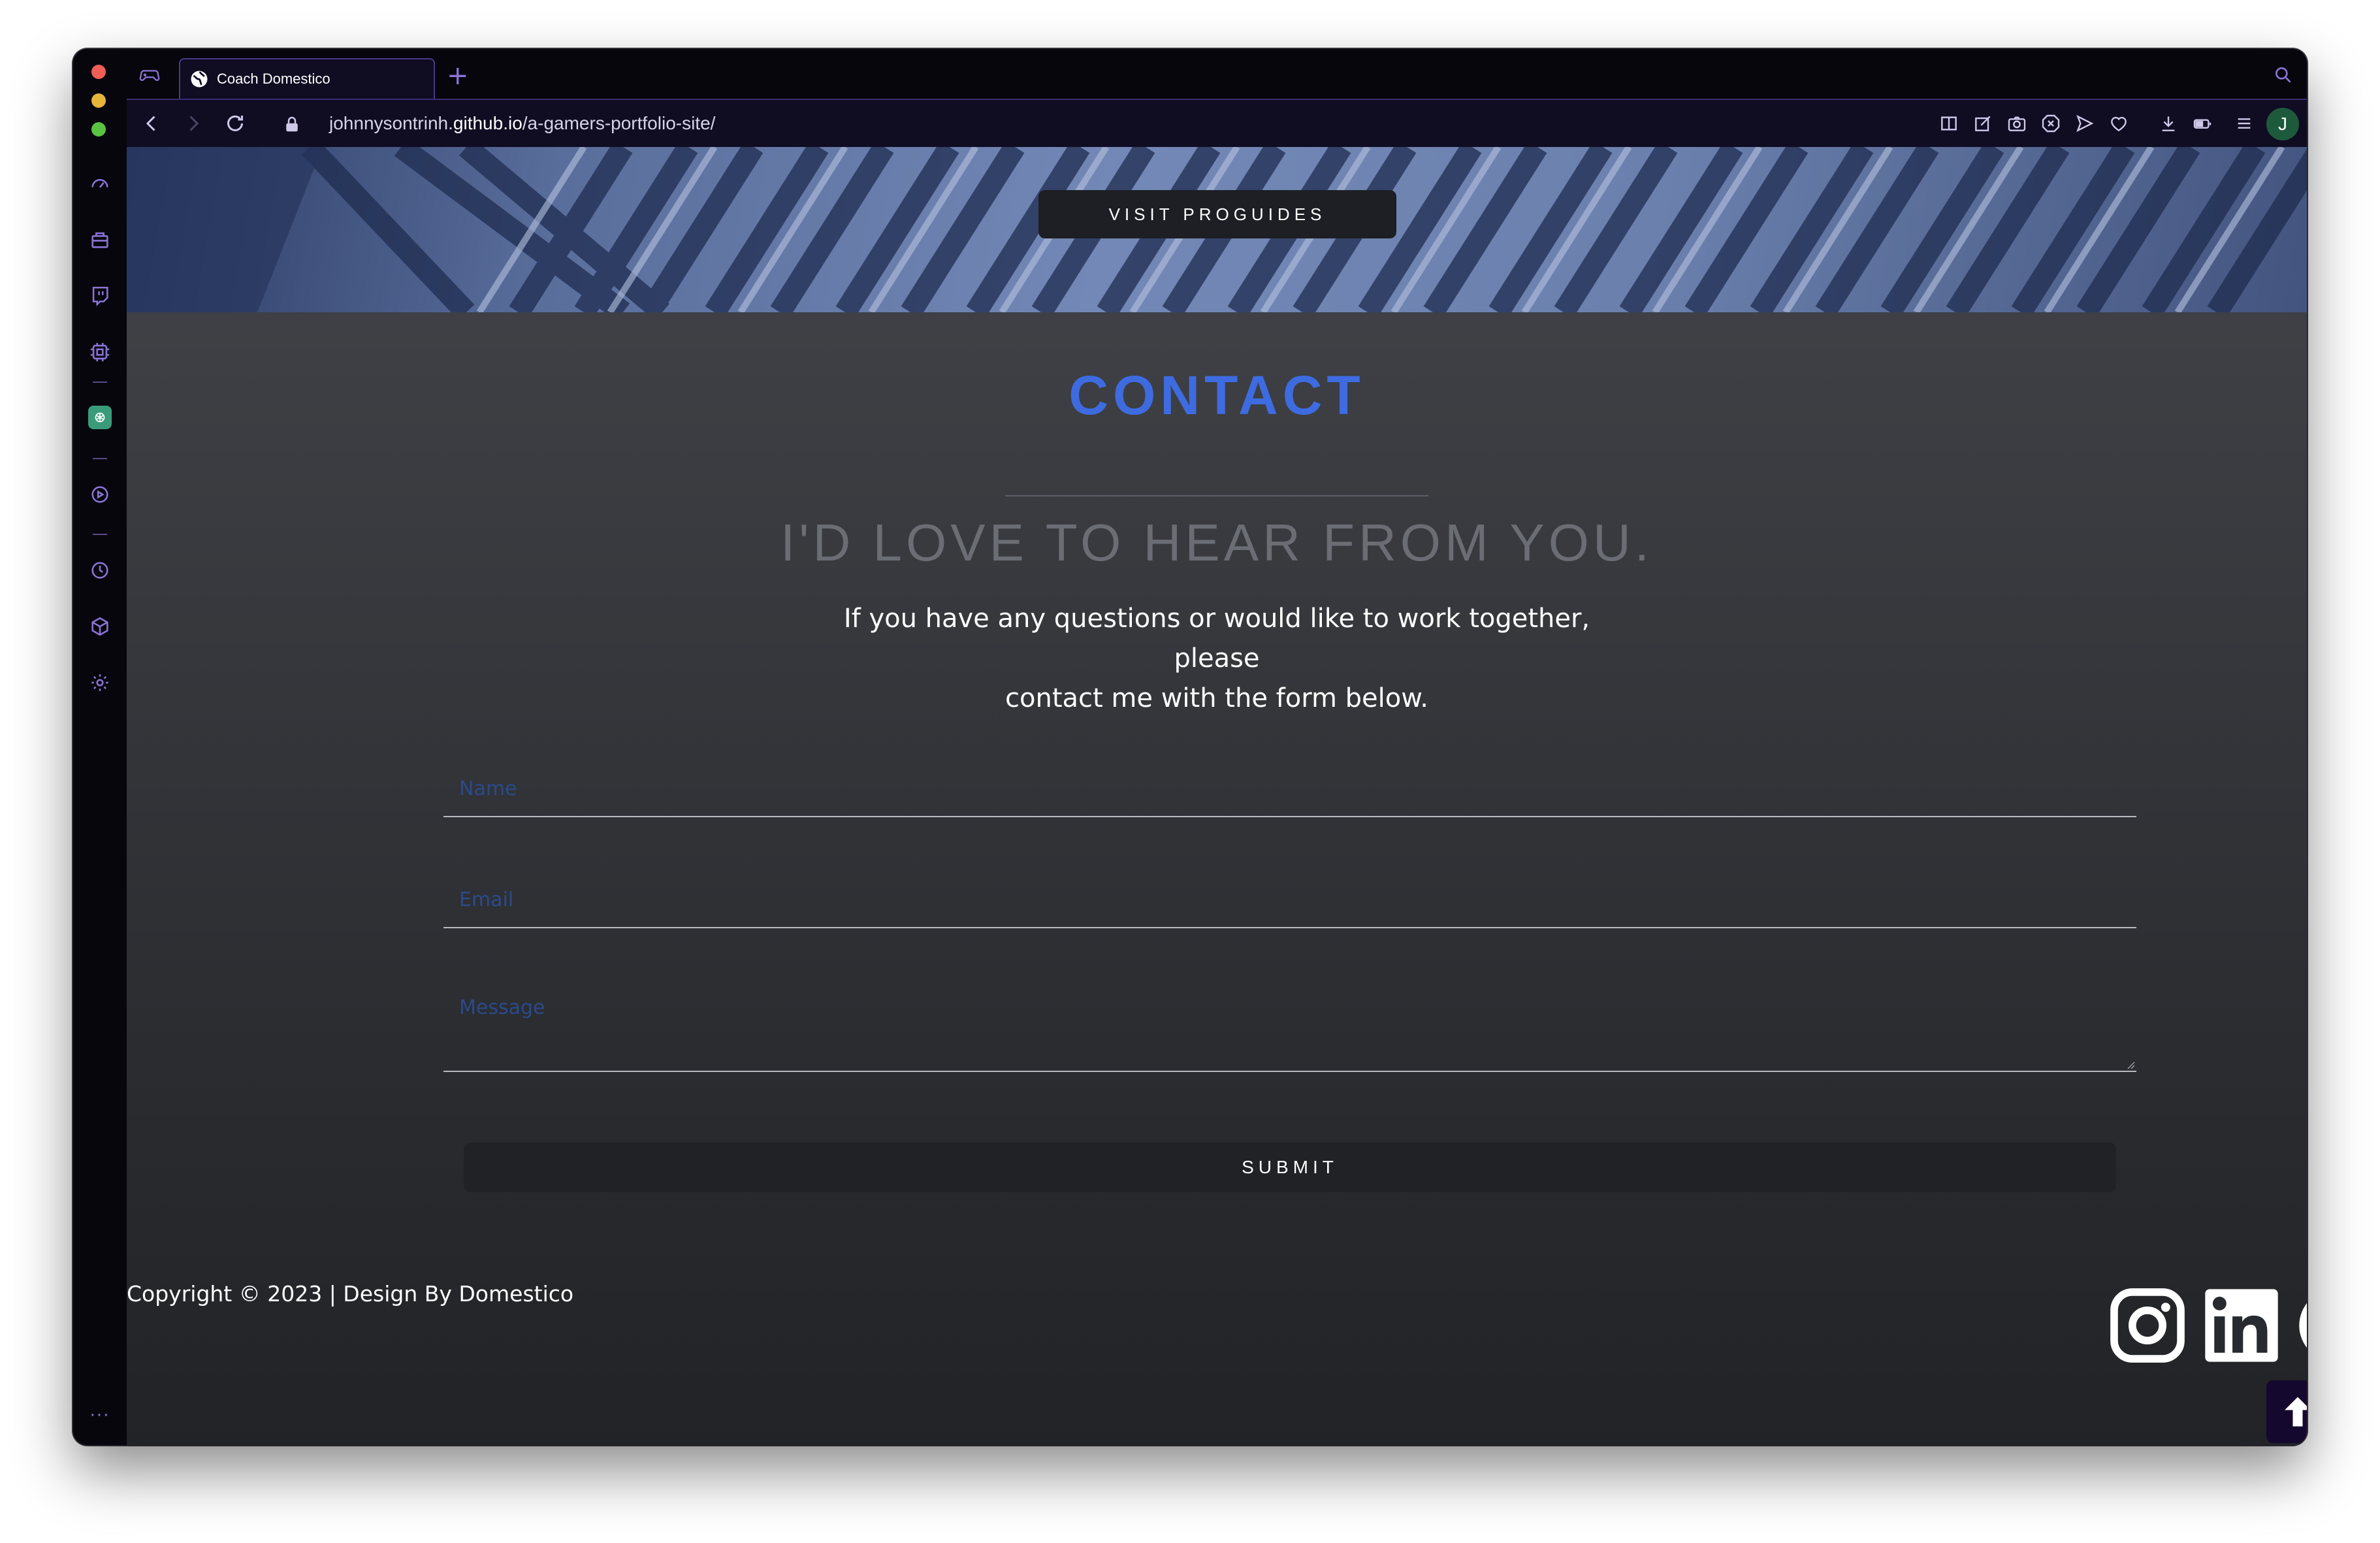 The width and height of the screenshot is (2380, 1543). I want to click on reload-icon, so click(235, 123).